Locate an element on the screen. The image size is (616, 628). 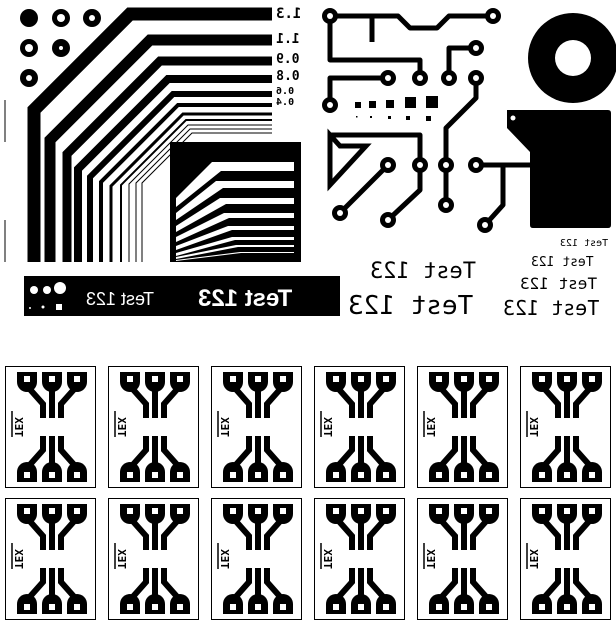
banner-text-small: Test 123 is located at coordinates (120, 299).